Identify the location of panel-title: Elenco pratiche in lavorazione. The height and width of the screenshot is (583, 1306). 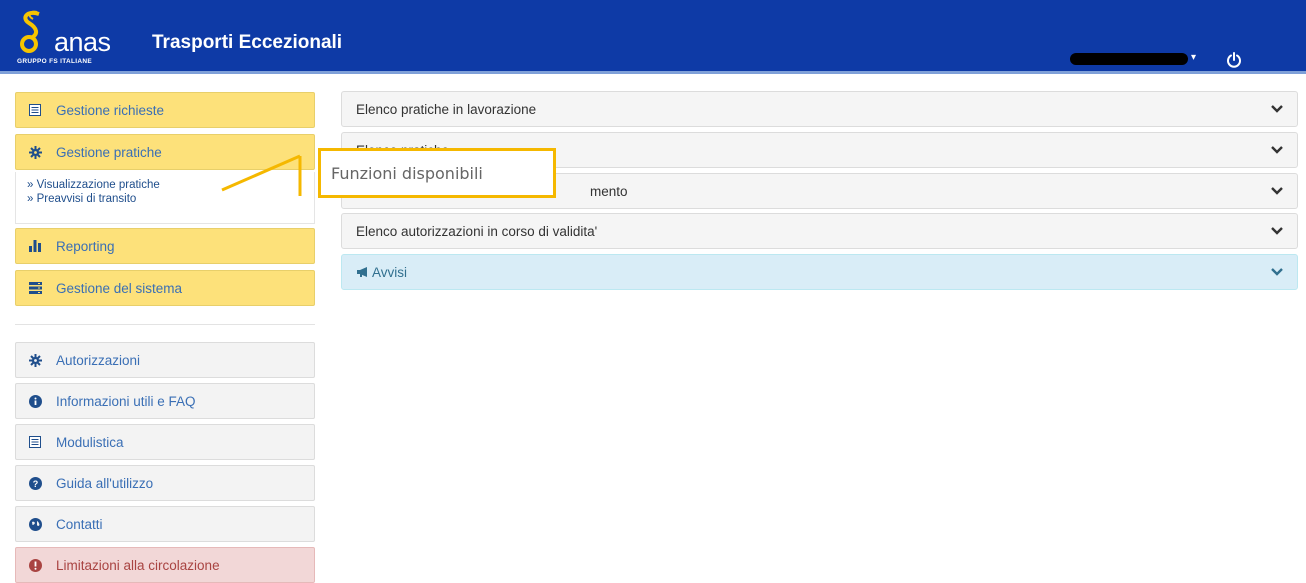
(446, 109).